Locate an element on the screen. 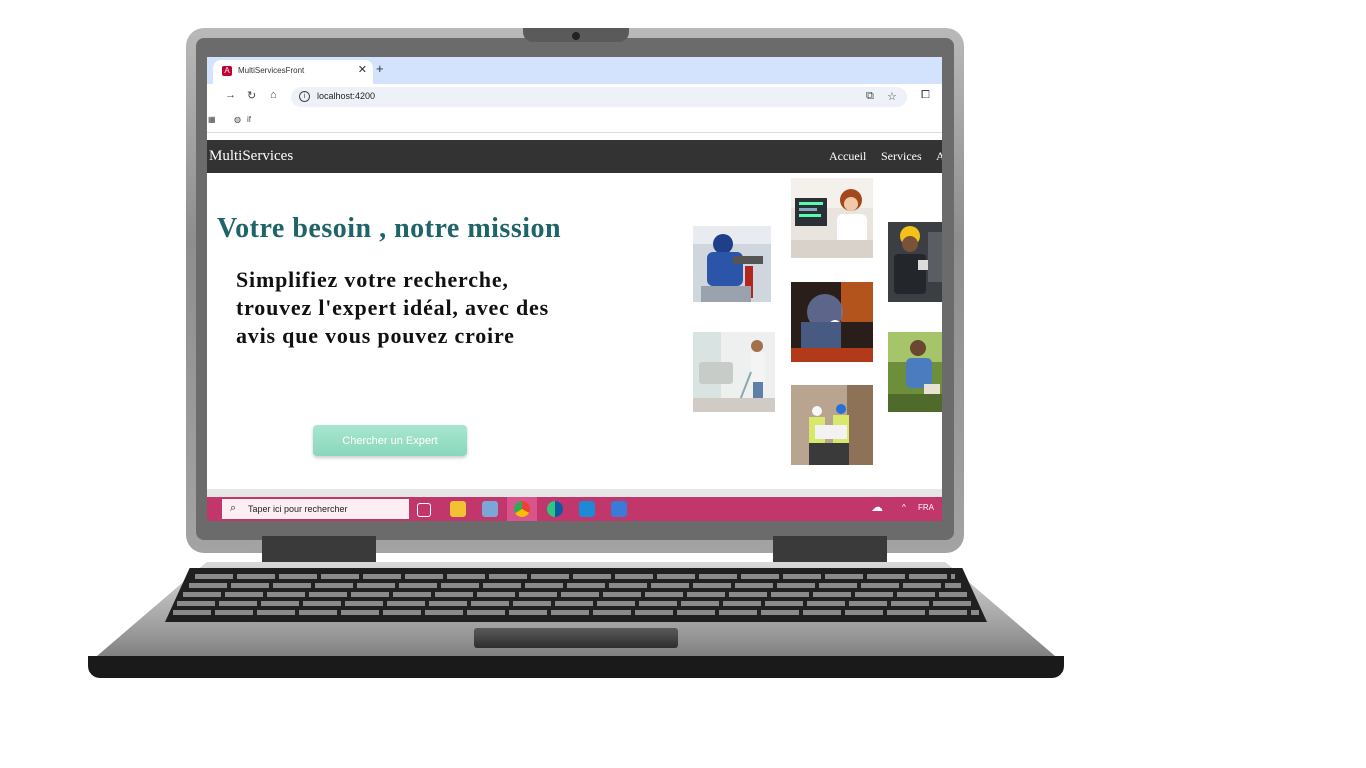 The width and height of the screenshot is (1366, 768). hero-title: Votre besoin , notre mission is located at coordinates (389, 228).